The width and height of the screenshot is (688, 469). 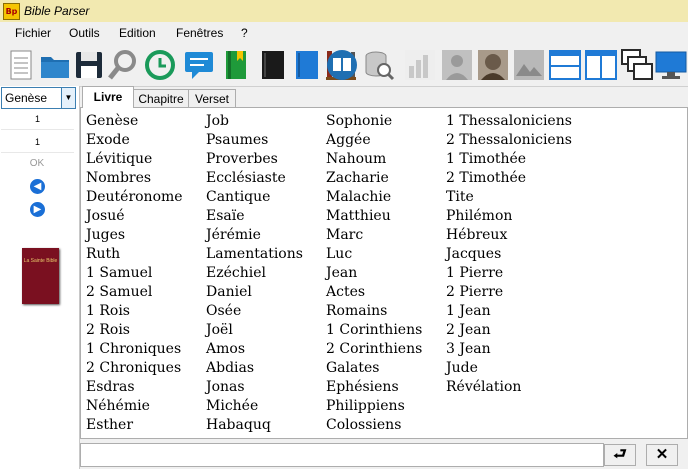 What do you see at coordinates (134, 273) in the screenshot?
I see `book-item: 1 Samuel` at bounding box center [134, 273].